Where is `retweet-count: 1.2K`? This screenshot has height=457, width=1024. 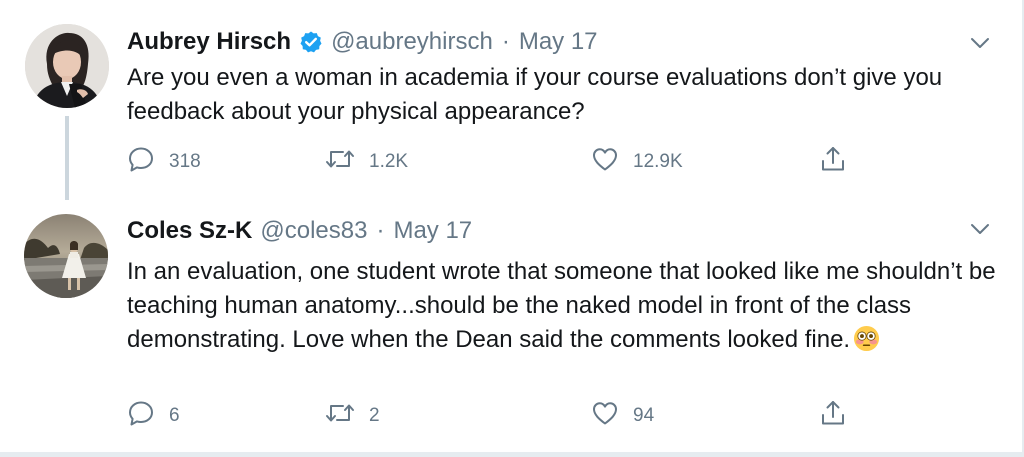
retweet-count: 1.2K is located at coordinates (389, 161).